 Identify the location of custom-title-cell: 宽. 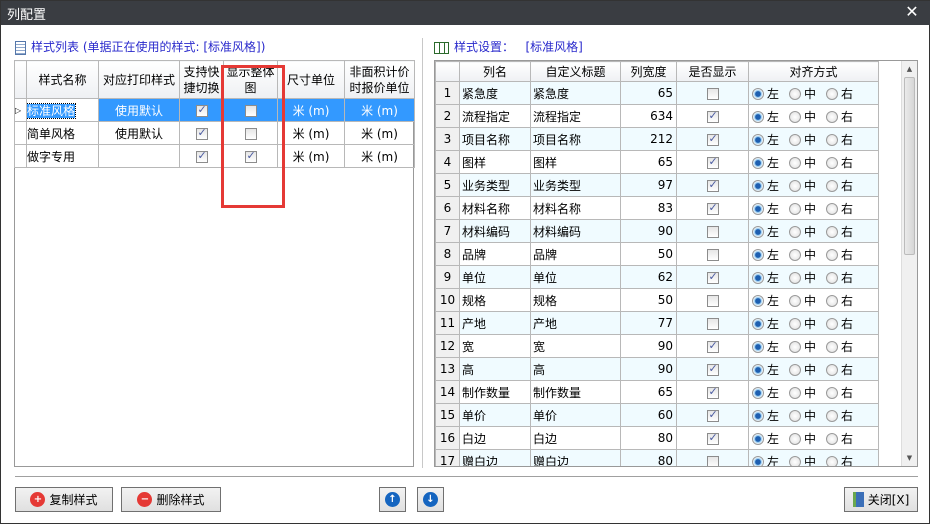
(575, 346).